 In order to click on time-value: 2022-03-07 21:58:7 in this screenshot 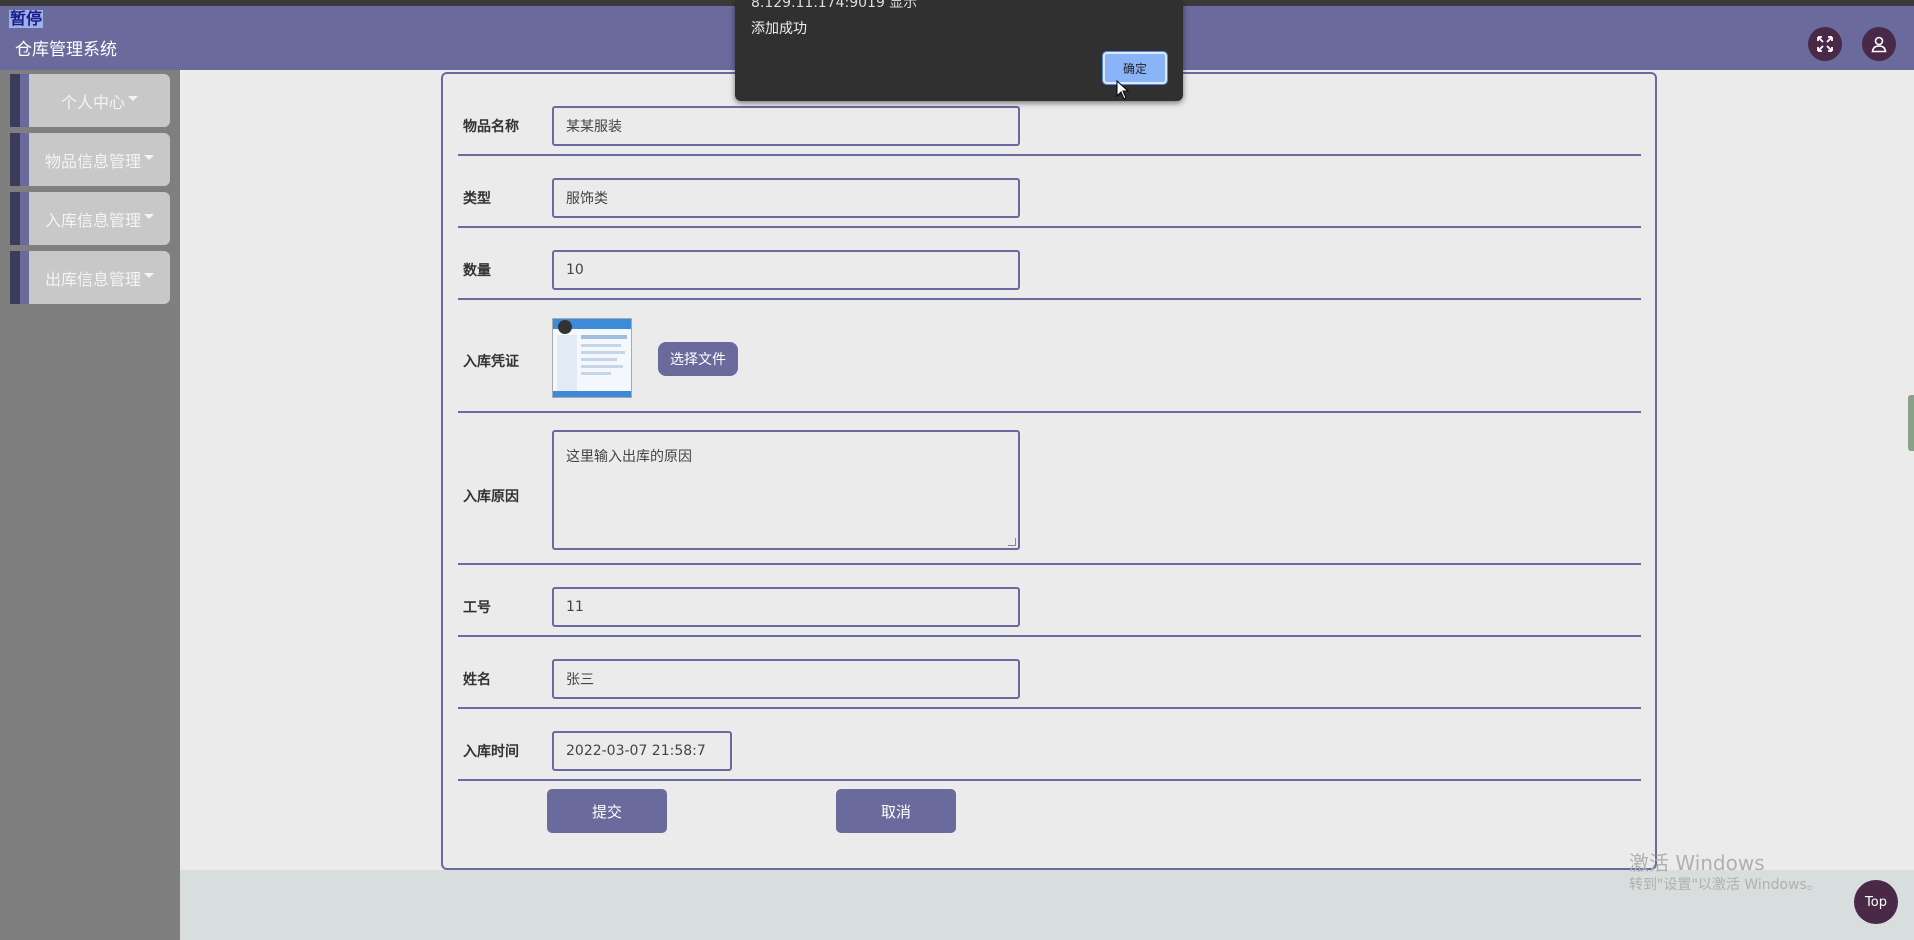, I will do `click(636, 751)`.